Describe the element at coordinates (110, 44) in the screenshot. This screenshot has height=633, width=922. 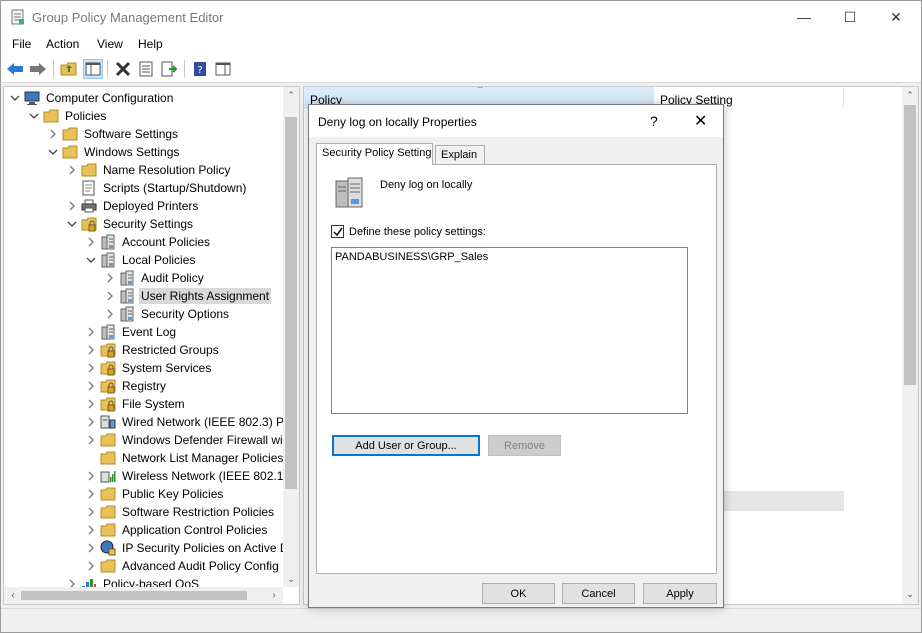
I see `menu-view: View` at that location.